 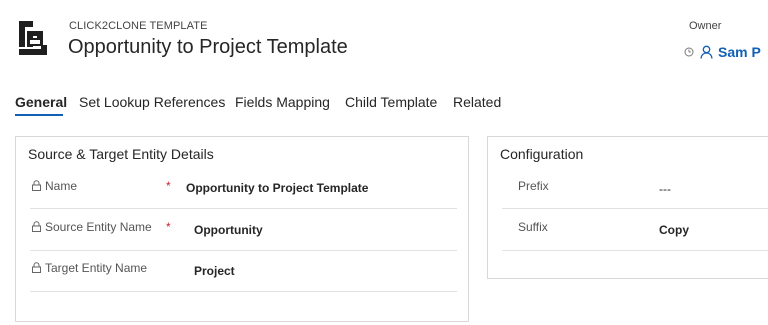 I want to click on owner-name-link: Sam P, so click(x=739, y=52).